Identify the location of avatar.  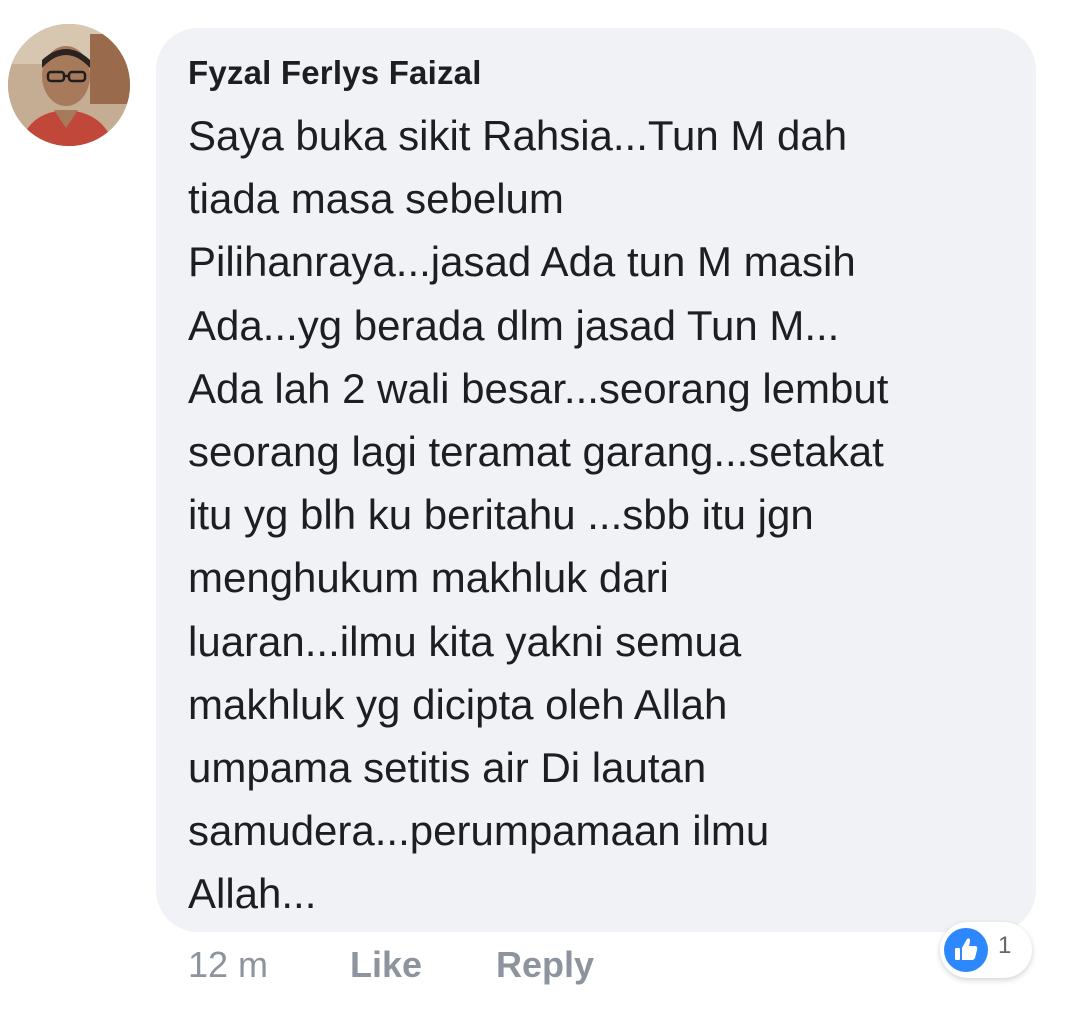
(69, 85).